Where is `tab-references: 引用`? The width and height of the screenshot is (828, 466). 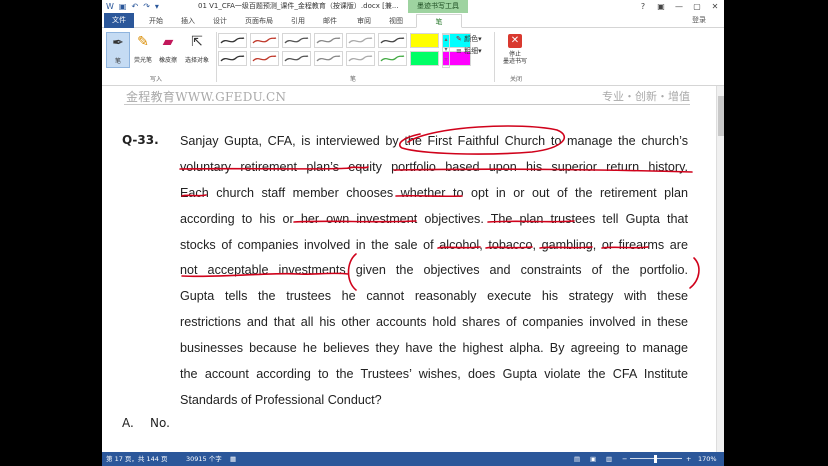 tab-references: 引用 is located at coordinates (298, 21).